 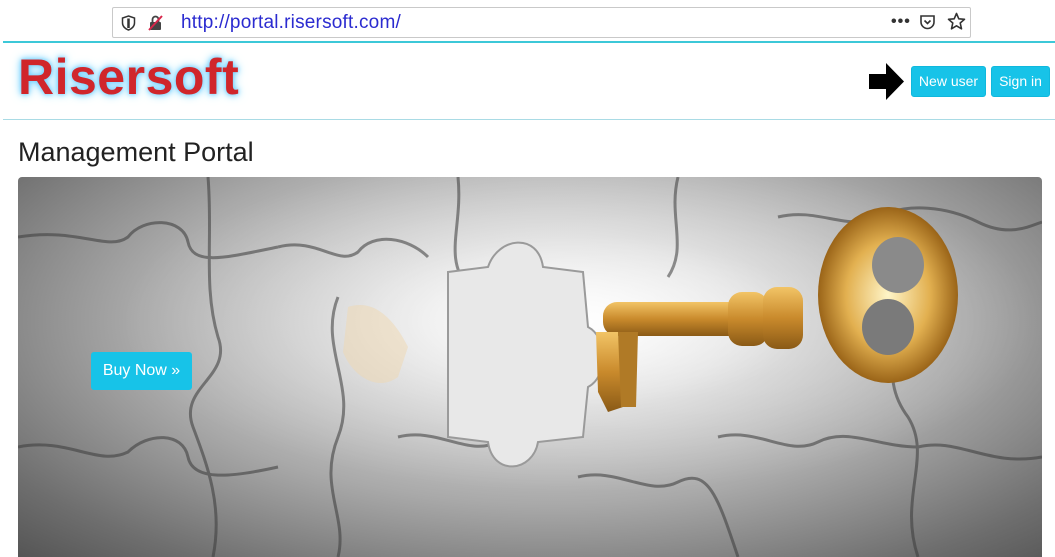 What do you see at coordinates (141, 371) in the screenshot?
I see `buy-now-button: Buy Now »` at bounding box center [141, 371].